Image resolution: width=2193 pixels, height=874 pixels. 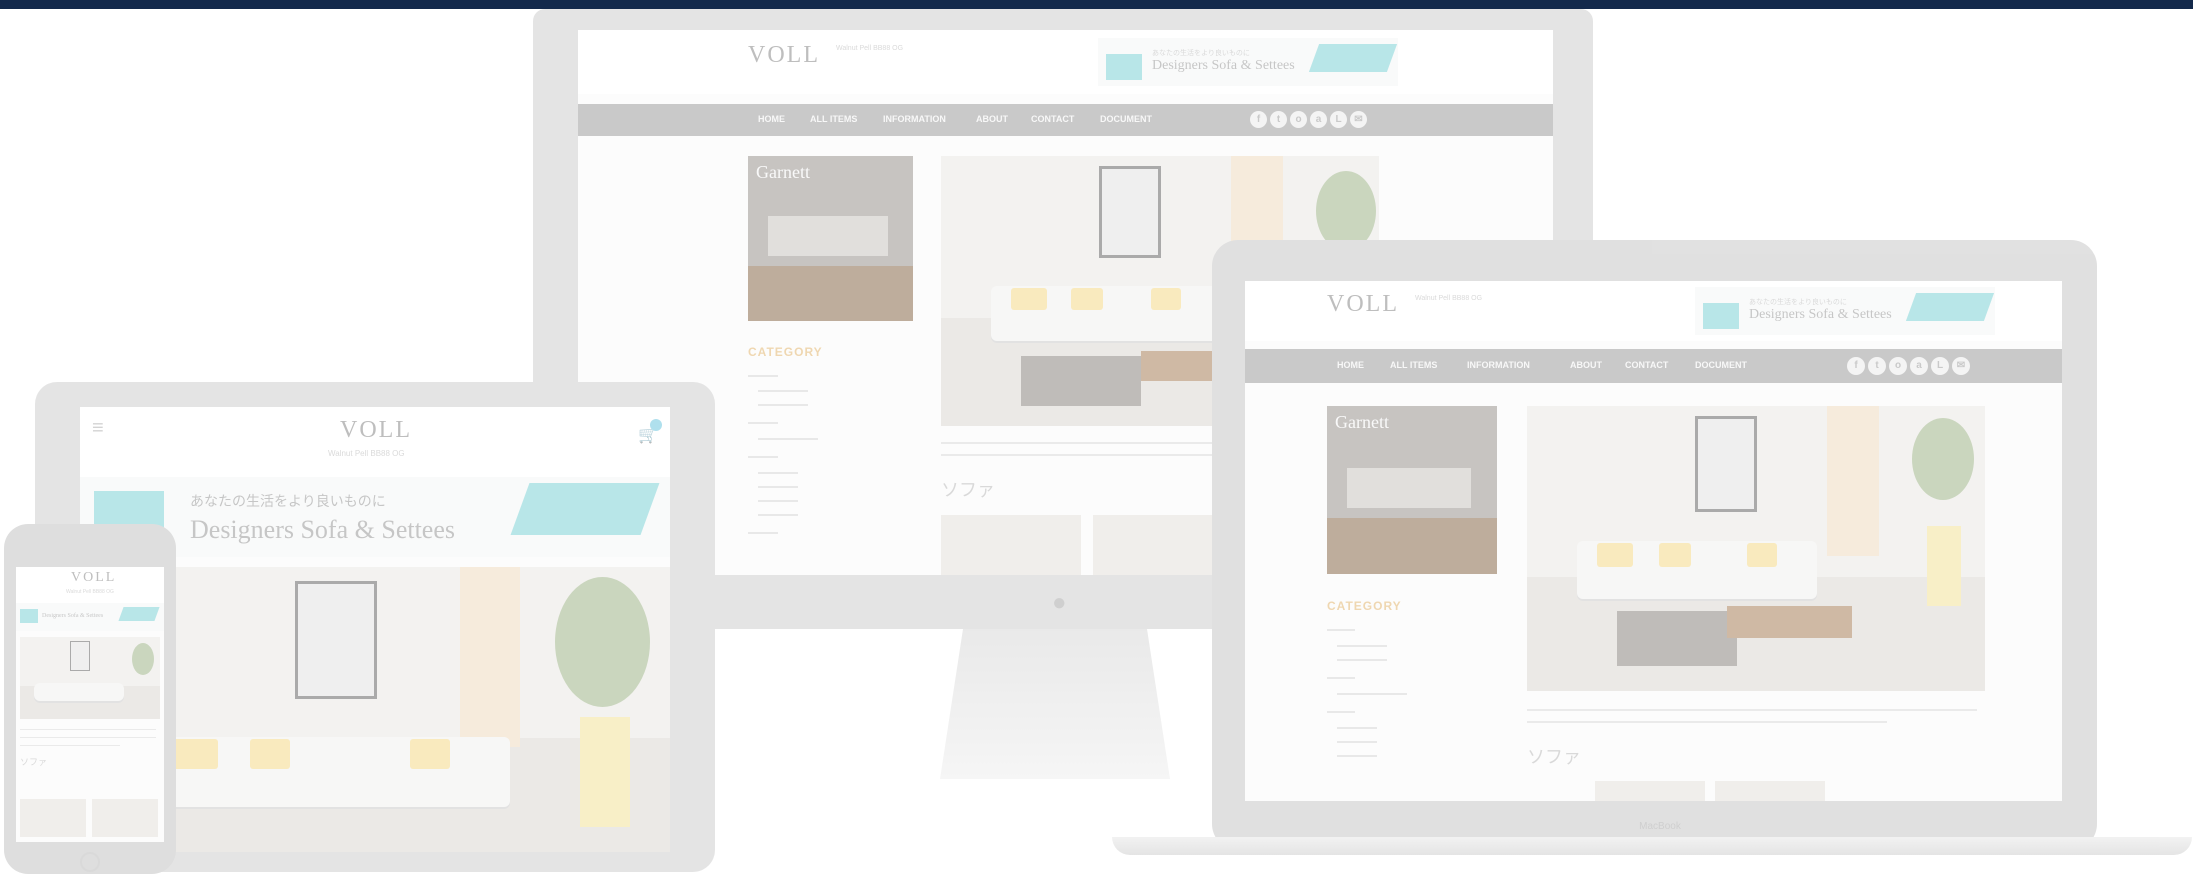 I want to click on monitor-stand, so click(x=1055, y=704).